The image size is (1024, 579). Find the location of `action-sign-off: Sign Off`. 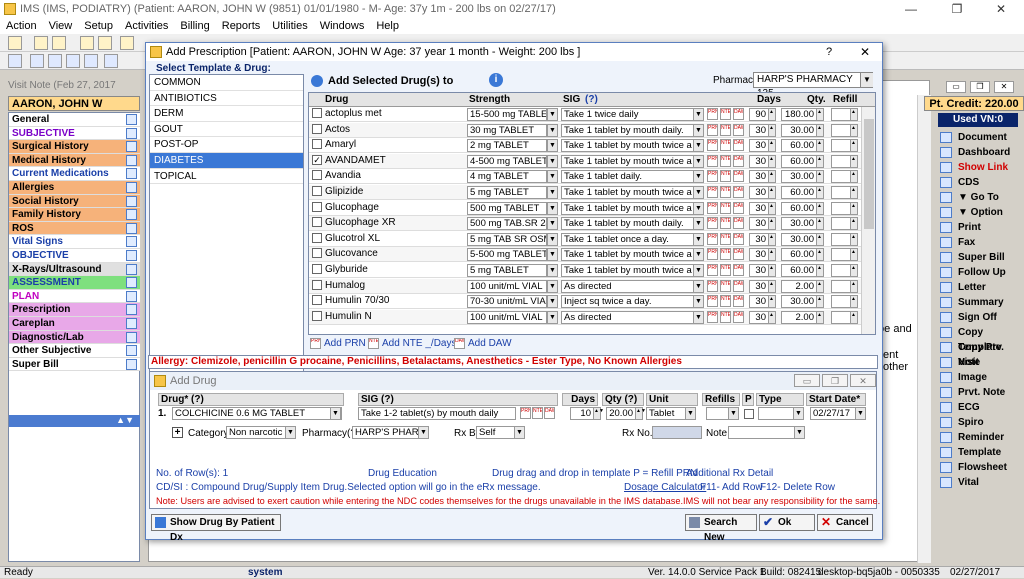

action-sign-off: Sign Off is located at coordinates (978, 317).